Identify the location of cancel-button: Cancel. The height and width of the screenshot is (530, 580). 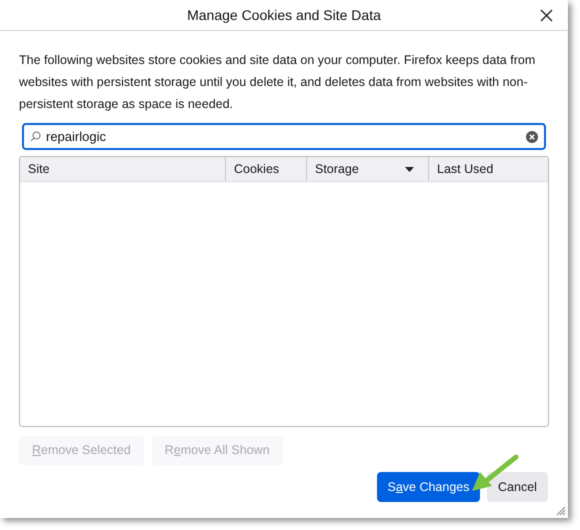
(517, 487).